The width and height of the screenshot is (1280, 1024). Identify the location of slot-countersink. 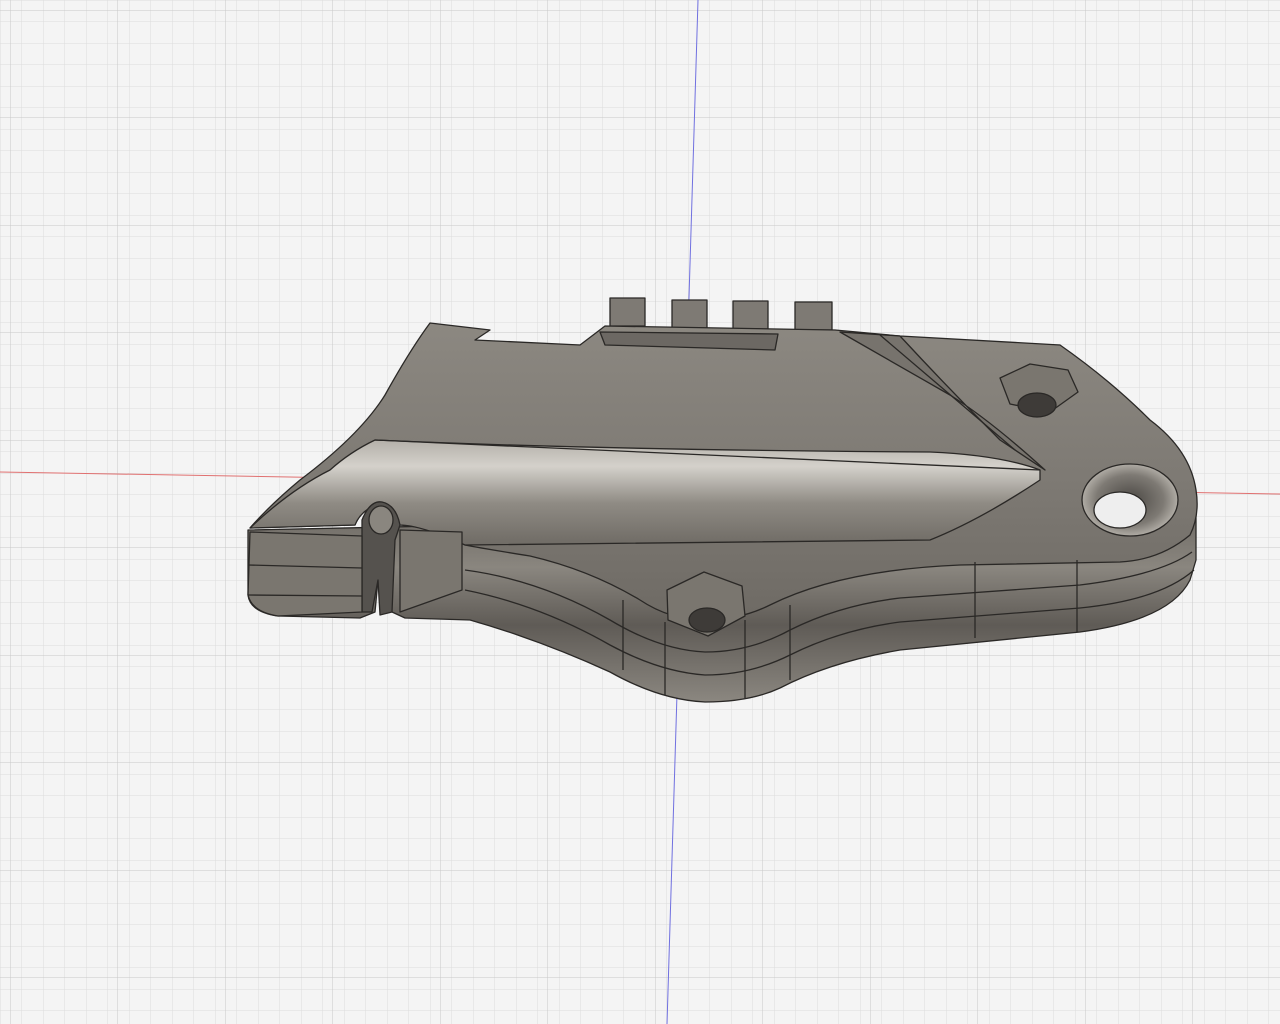
(381, 520).